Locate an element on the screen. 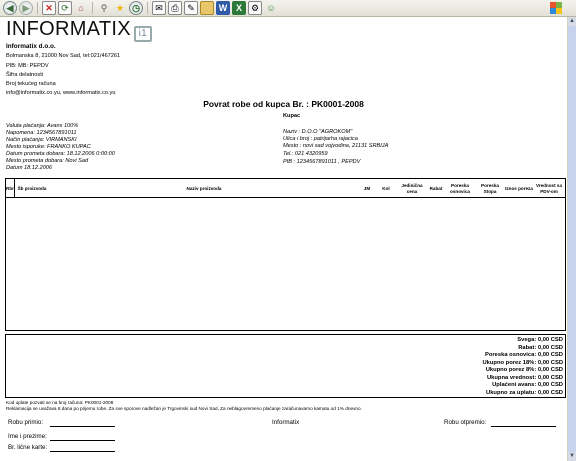 The image size is (576, 461). robu-otpremio-line is located at coordinates (523, 426).